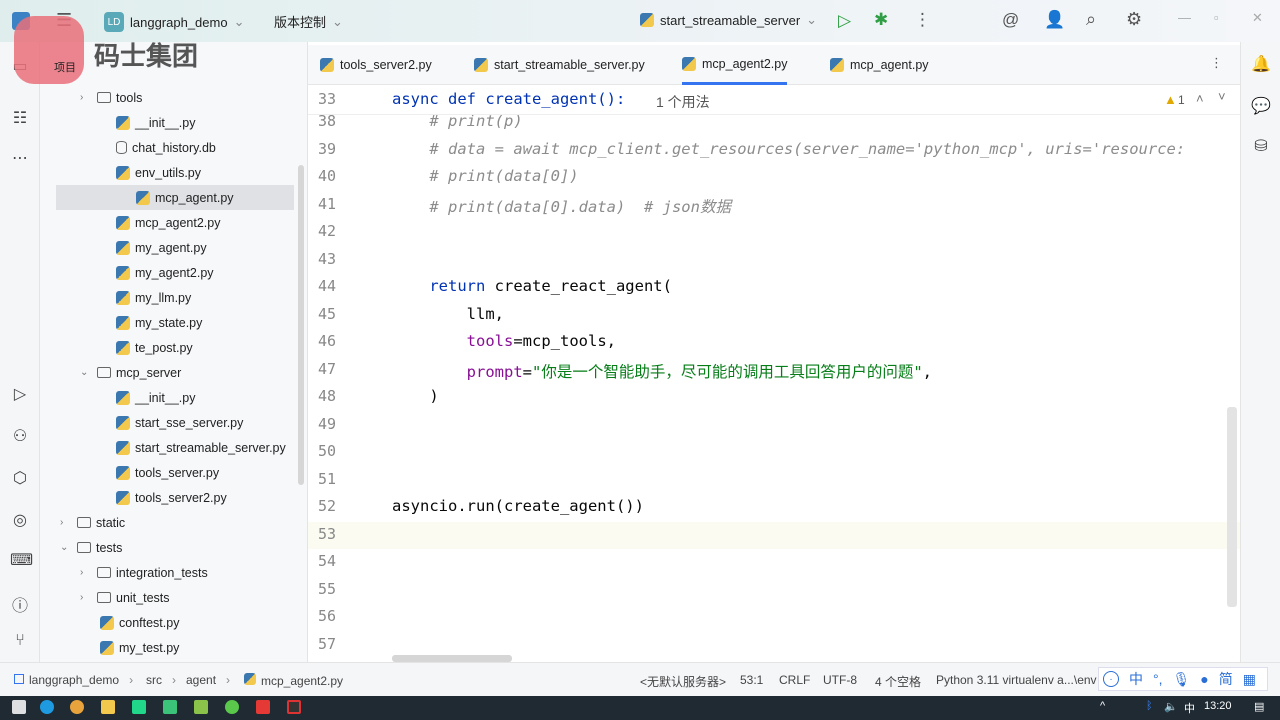 Image resolution: width=1280 pixels, height=720 pixels. What do you see at coordinates (1091, 19) in the screenshot?
I see `search-icon: ⌕` at bounding box center [1091, 19].